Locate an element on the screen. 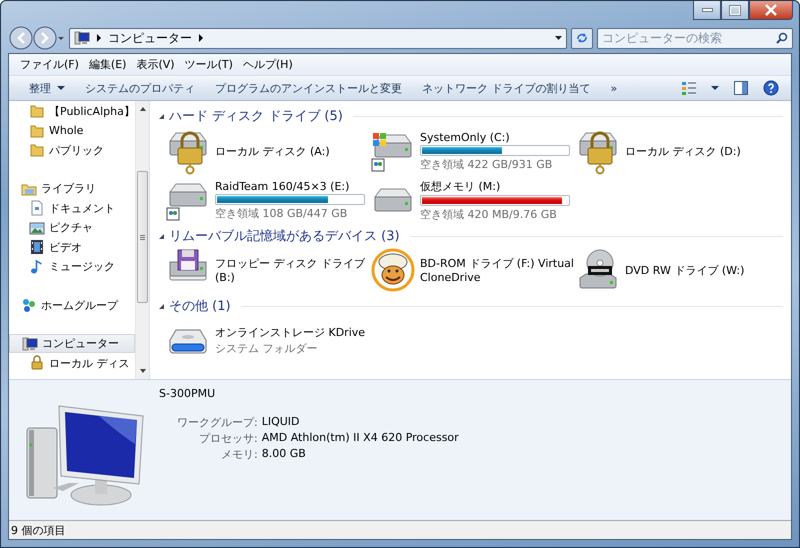  drive-item: ローカル ディスク (A:) is located at coordinates (268, 151).